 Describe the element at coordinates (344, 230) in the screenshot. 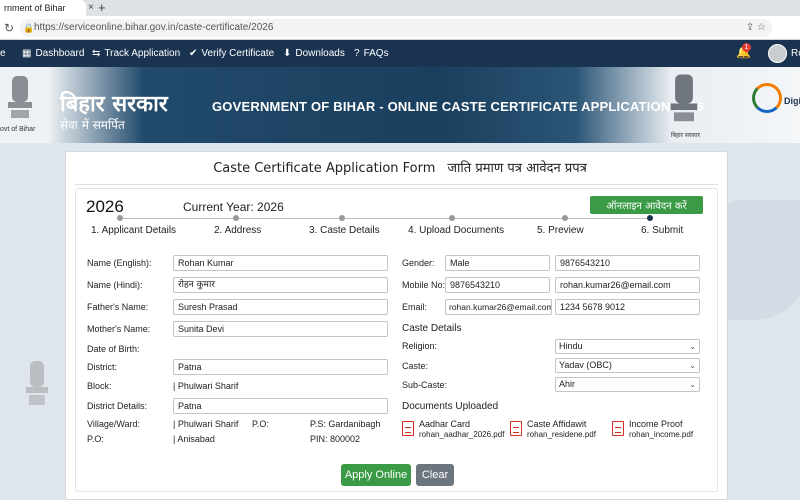

I see `step-caste-details: 3. Caste Details` at that location.